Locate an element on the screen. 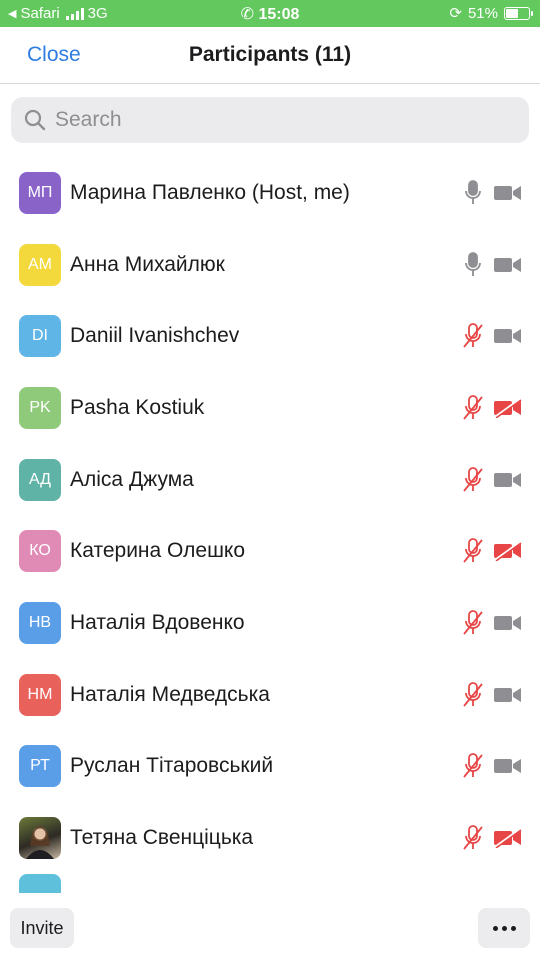 The height and width of the screenshot is (960, 540). avatar: РТ is located at coordinates (40, 766).